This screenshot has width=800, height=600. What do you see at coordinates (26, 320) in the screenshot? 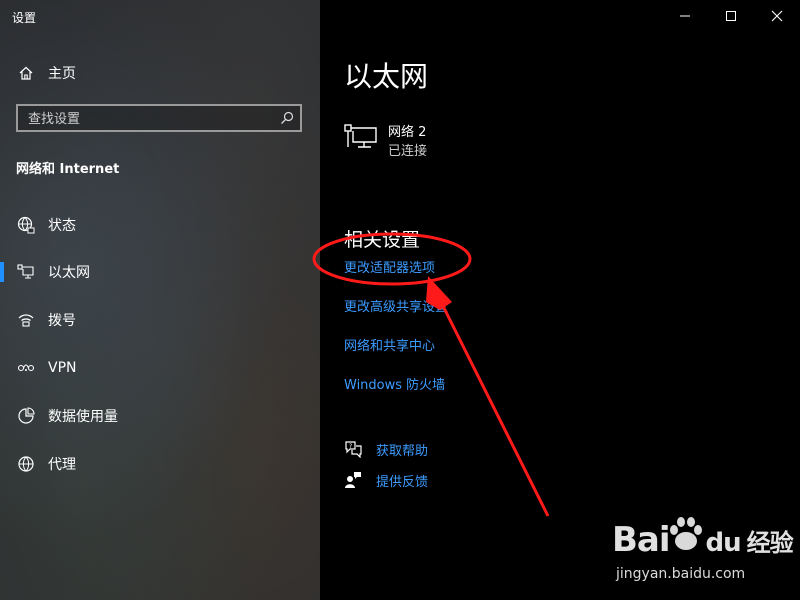
I see `dialup-icon` at bounding box center [26, 320].